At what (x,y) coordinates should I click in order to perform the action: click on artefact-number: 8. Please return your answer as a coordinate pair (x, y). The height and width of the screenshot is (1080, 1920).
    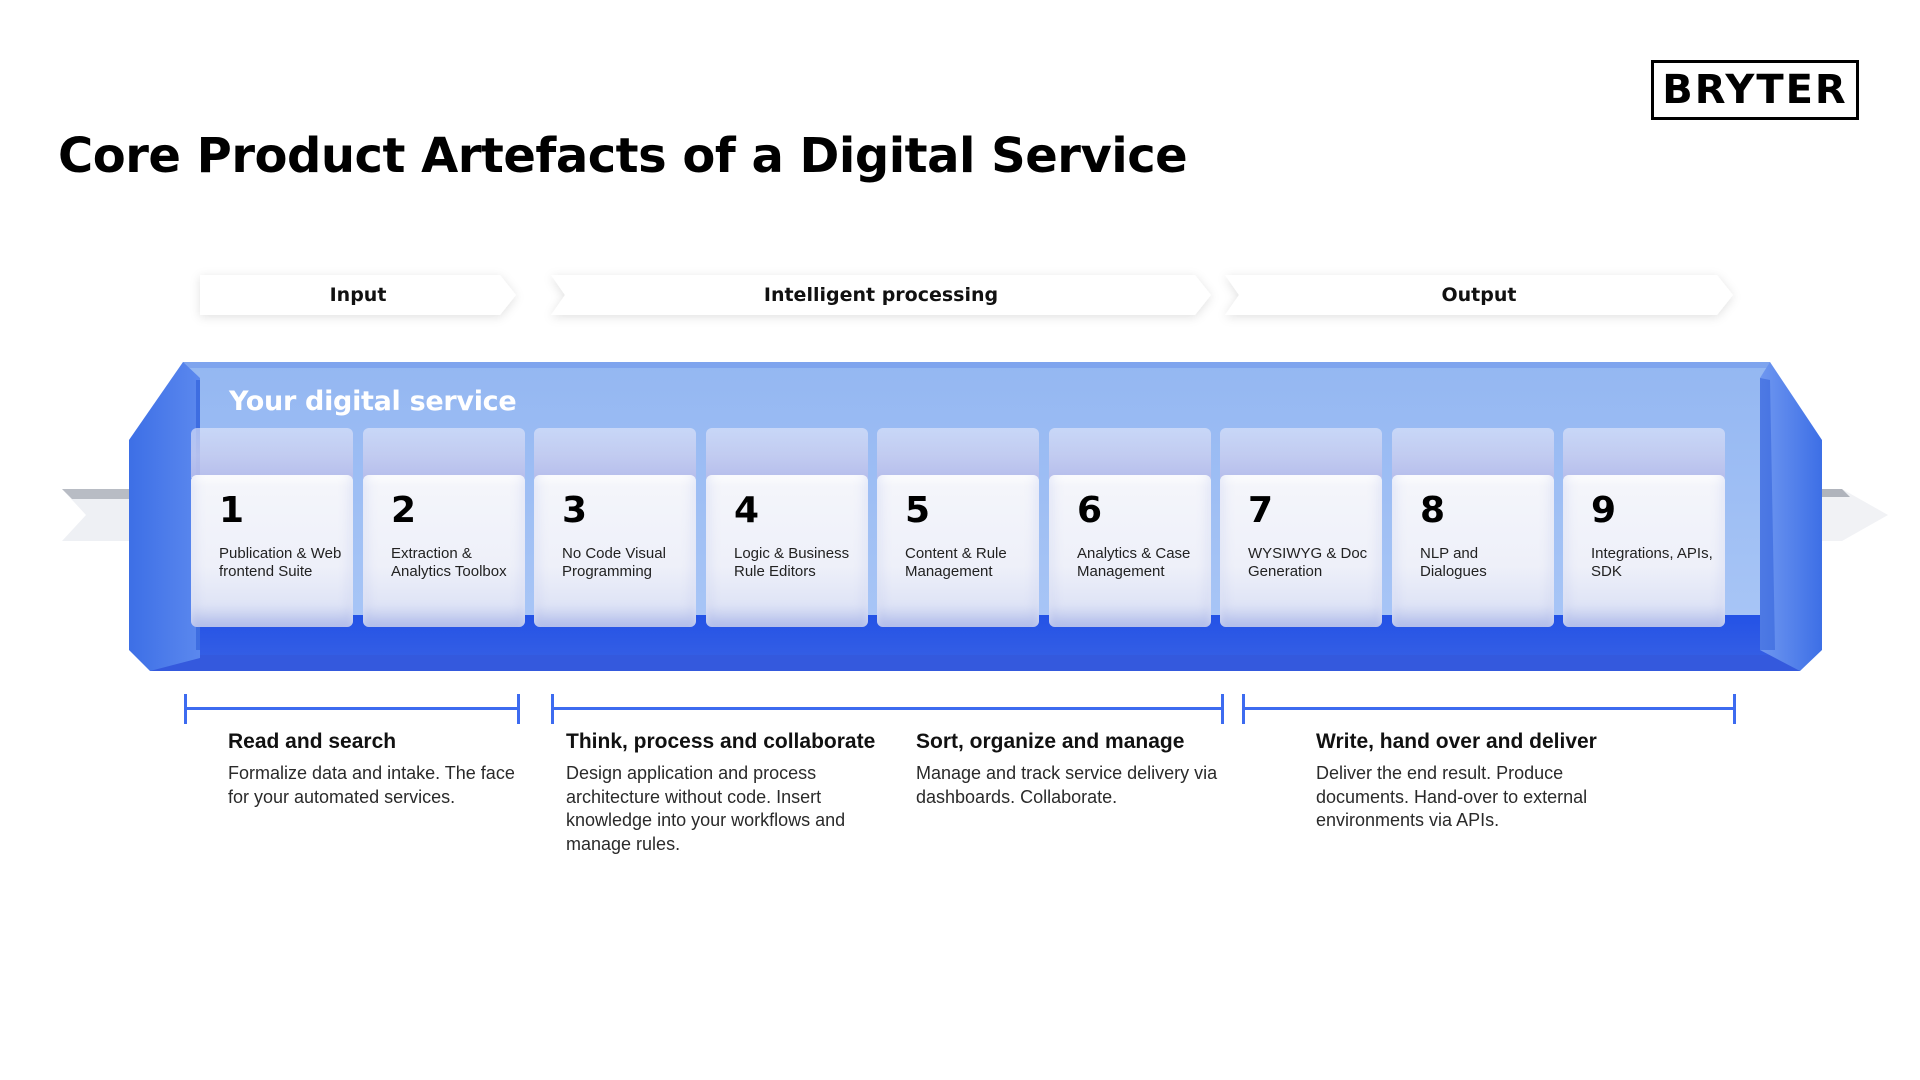
    Looking at the image, I should click on (1433, 510).